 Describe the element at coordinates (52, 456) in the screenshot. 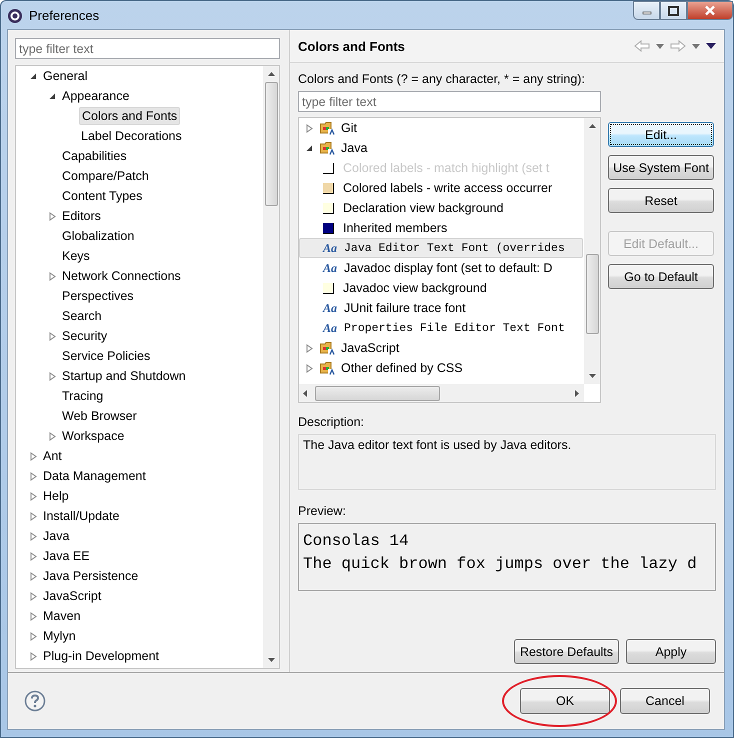

I see `tree-item: Ant` at that location.